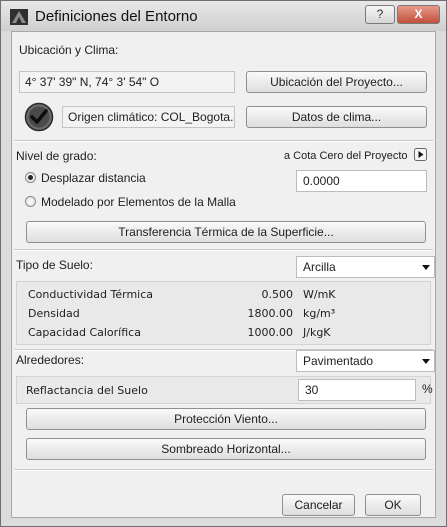 This screenshot has width=447, height=527. I want to click on surroundings-label: Alrededores:, so click(50, 360).